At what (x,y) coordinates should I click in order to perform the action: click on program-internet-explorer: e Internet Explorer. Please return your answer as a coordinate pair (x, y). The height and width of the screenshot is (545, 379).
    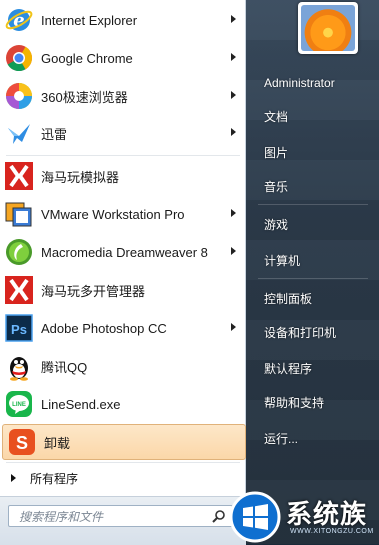
    Looking at the image, I should click on (123, 20).